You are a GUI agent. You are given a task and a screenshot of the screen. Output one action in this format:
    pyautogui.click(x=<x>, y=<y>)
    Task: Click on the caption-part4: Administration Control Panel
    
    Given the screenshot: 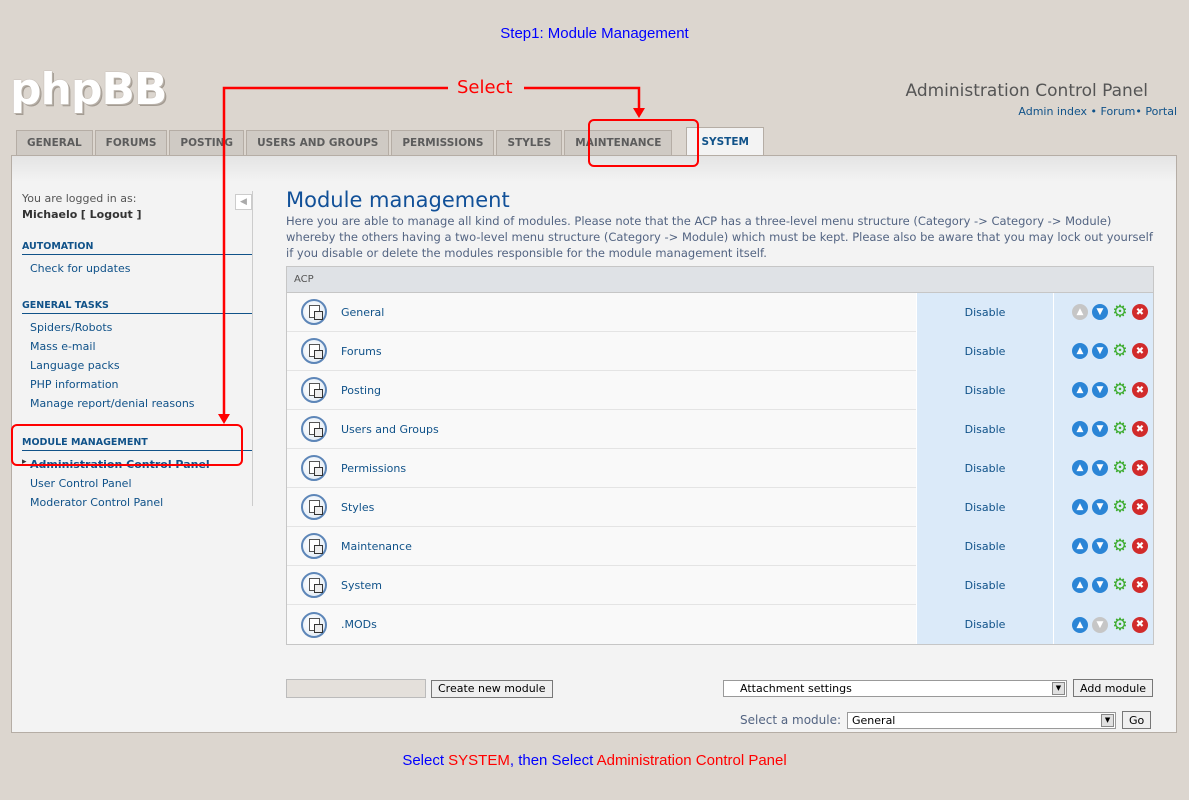 What is the action you would take?
    pyautogui.click(x=691, y=760)
    